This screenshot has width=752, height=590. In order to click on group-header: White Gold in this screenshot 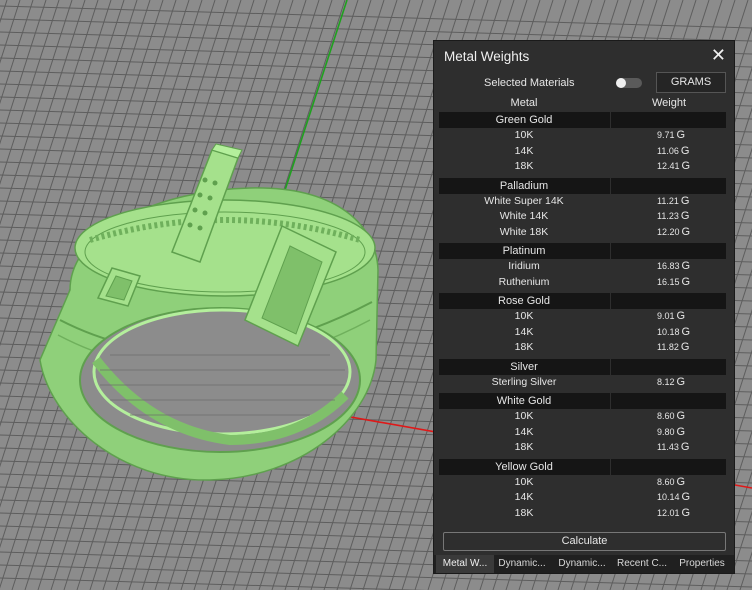, I will do `click(582, 401)`.